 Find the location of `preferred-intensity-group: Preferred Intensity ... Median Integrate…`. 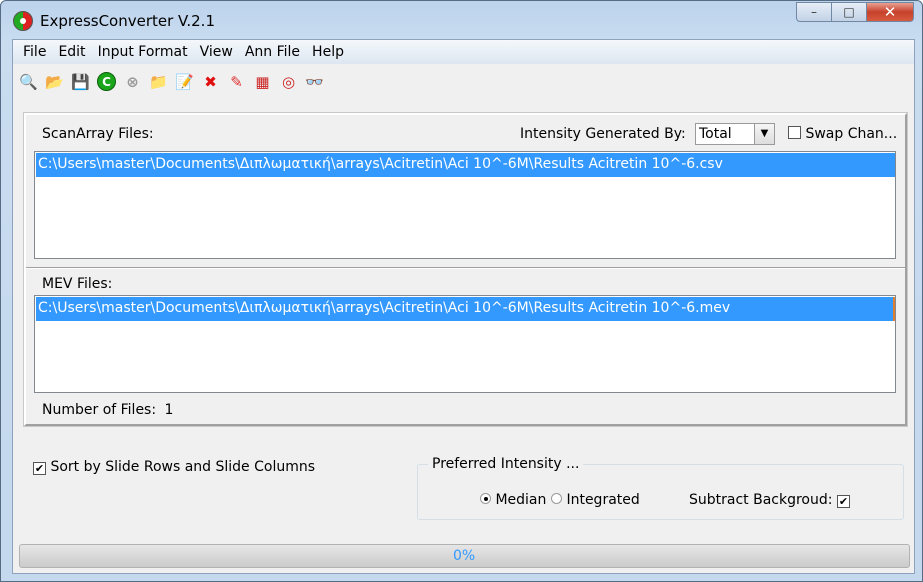

preferred-intensity-group: Preferred Intensity ... Median Integrate… is located at coordinates (660, 488).